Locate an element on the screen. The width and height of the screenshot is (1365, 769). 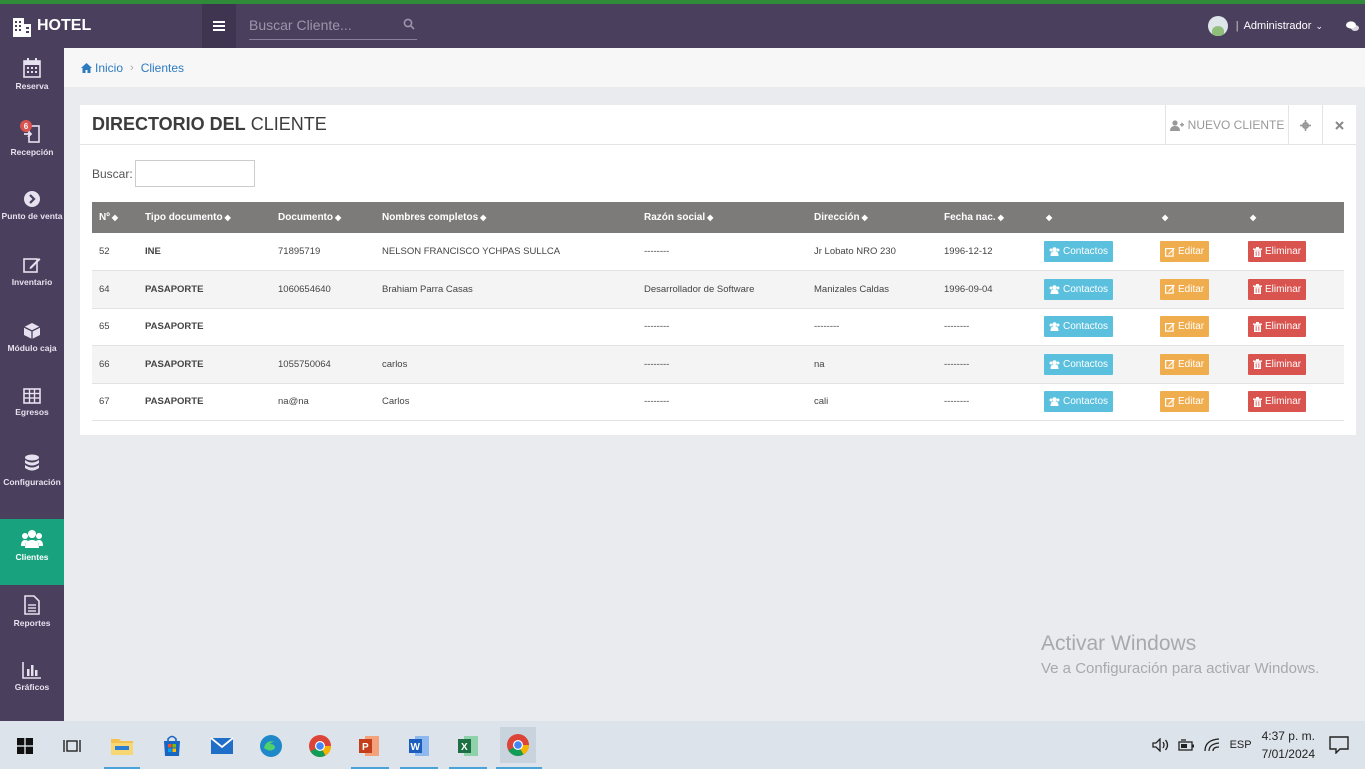
start-button is located at coordinates (25, 746).